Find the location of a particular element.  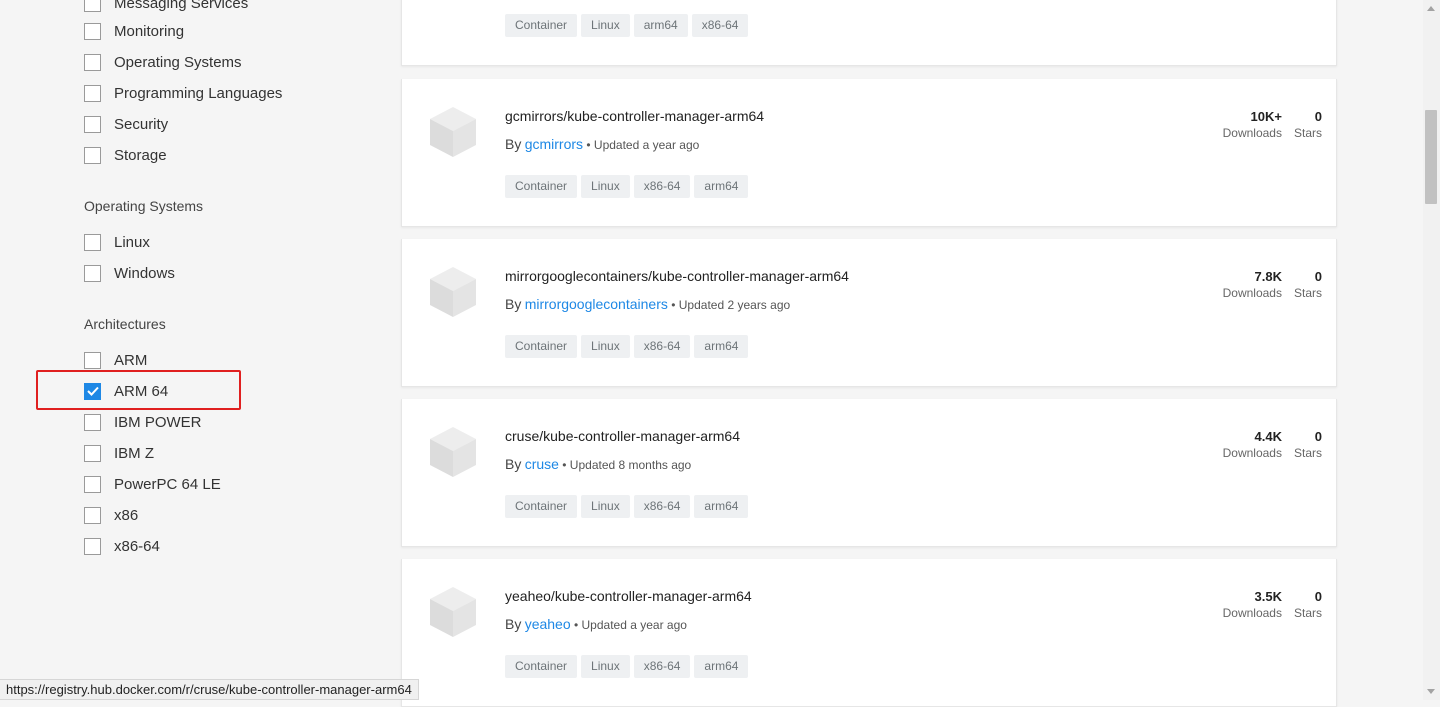

publisher-link: gcmirrors is located at coordinates (554, 144).